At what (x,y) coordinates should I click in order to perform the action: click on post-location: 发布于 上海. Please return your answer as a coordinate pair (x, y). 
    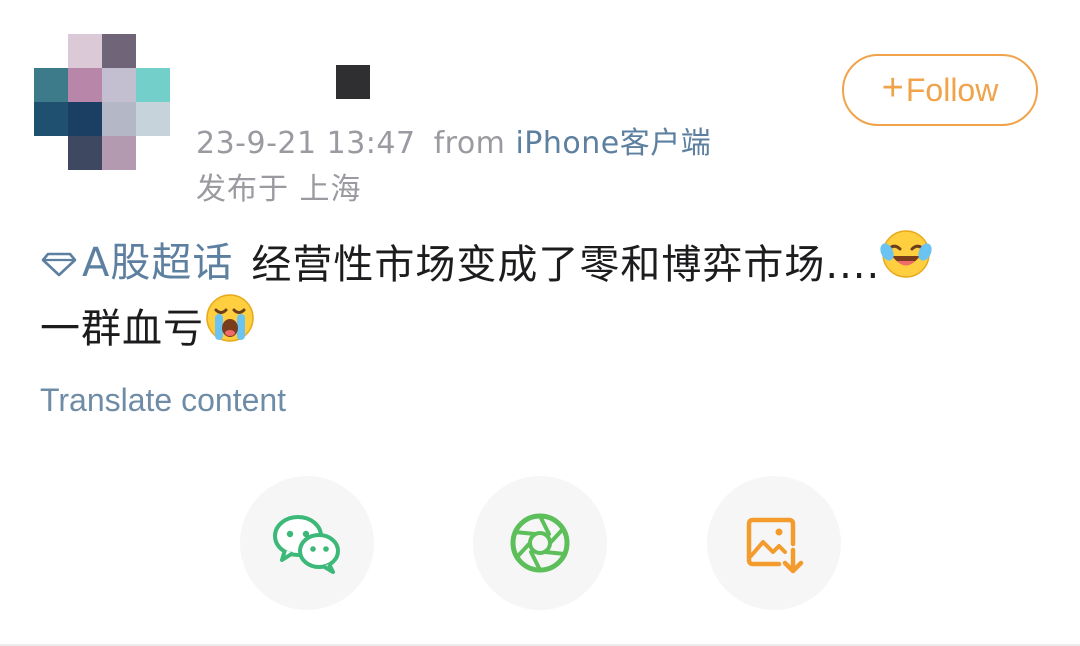
    Looking at the image, I should click on (279, 189).